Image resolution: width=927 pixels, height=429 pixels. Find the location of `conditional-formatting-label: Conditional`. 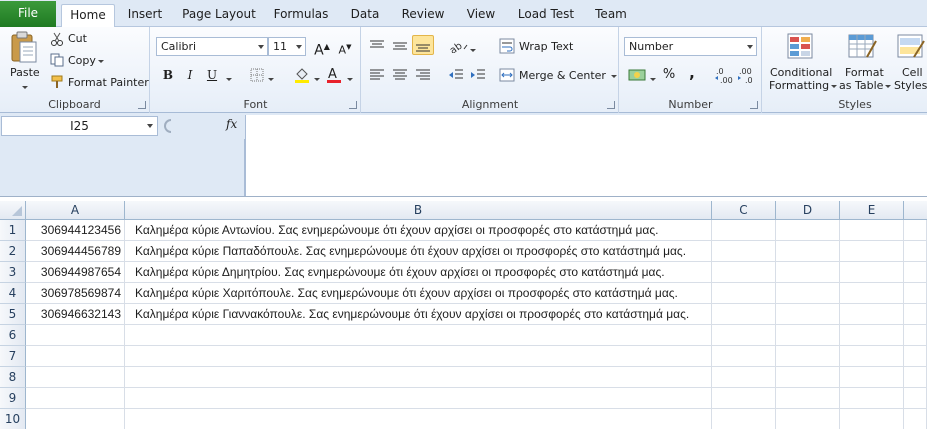

conditional-formatting-label: Conditional is located at coordinates (801, 72).